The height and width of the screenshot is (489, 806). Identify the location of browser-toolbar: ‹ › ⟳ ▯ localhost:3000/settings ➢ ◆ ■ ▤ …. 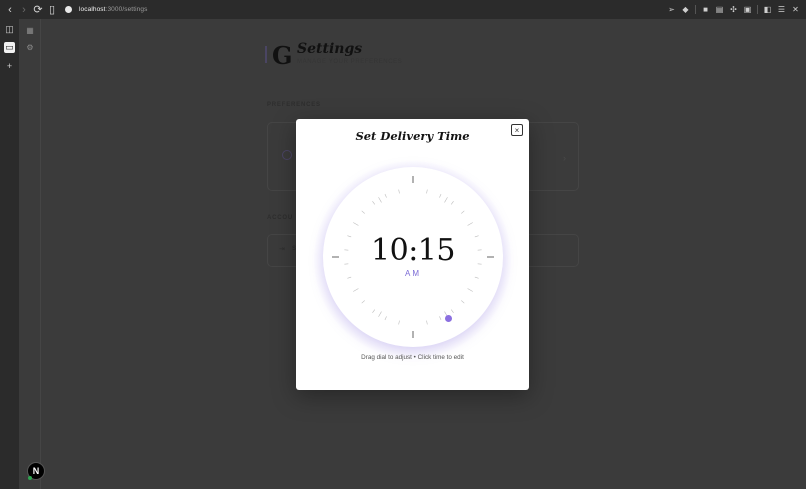
(403, 9).